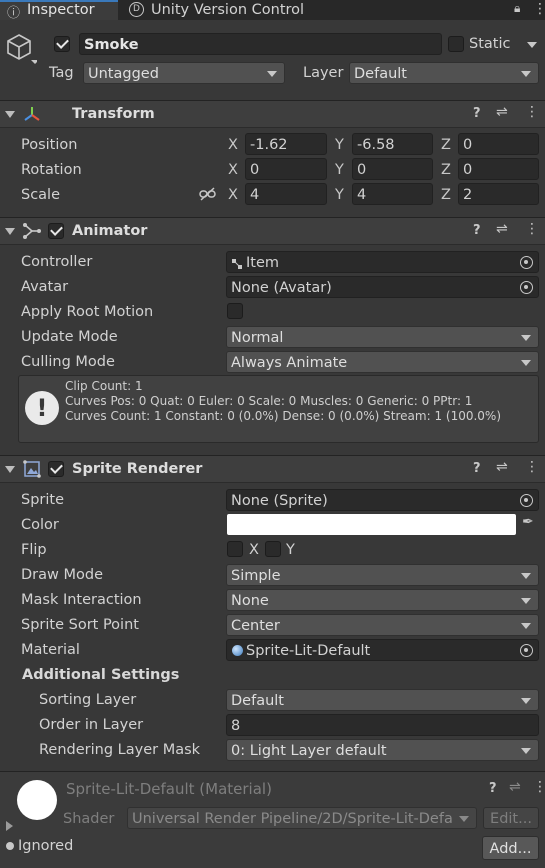 The width and height of the screenshot is (545, 868). Describe the element at coordinates (50, 650) in the screenshot. I see `material-label: Material` at that location.